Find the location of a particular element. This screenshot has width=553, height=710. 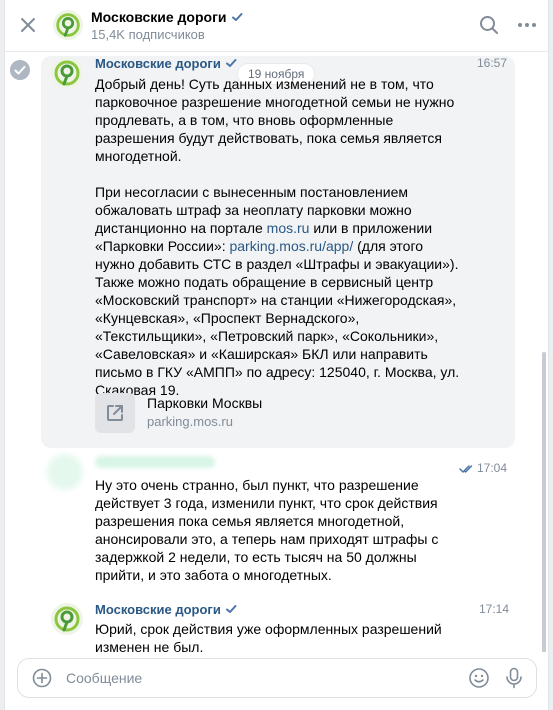

link-preview-thumbnail is located at coordinates (115, 413).